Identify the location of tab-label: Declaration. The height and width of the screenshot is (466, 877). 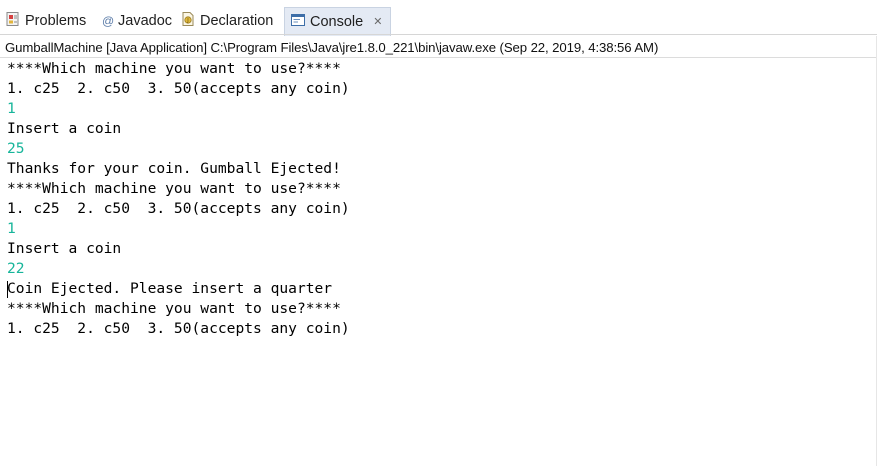
(237, 20).